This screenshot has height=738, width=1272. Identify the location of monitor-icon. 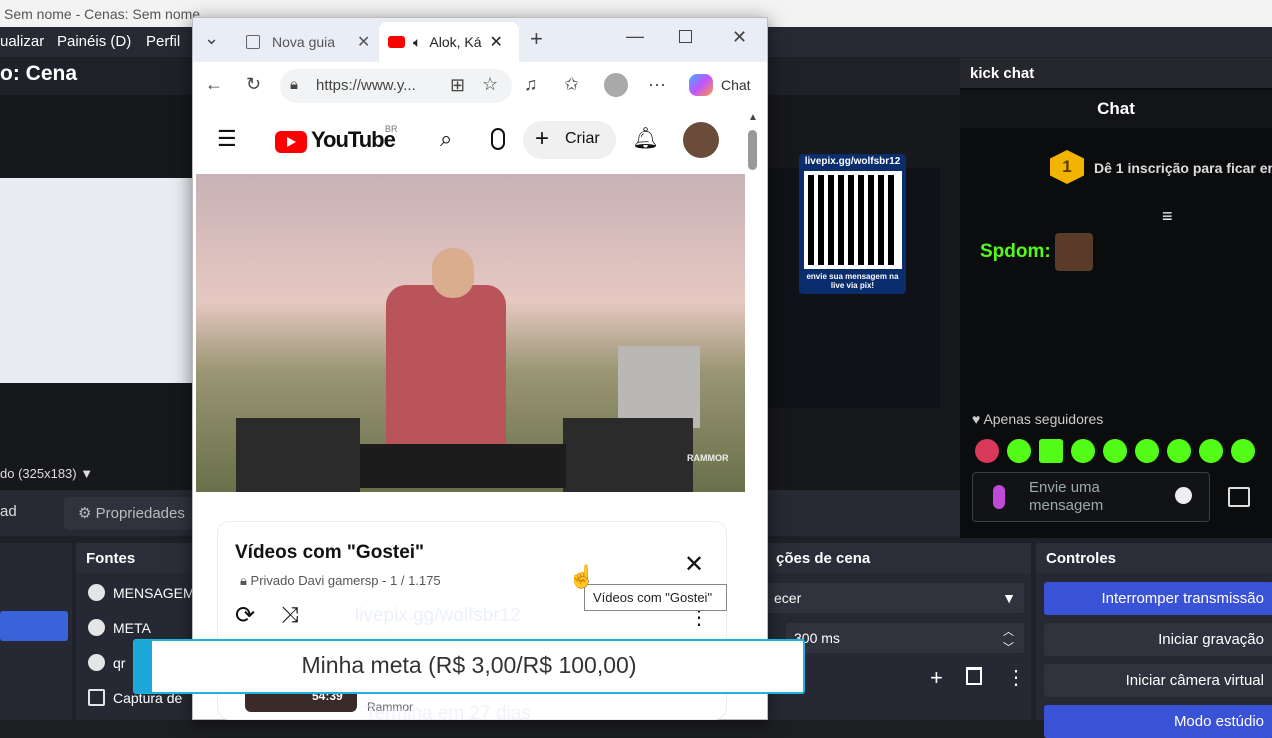
(96, 697).